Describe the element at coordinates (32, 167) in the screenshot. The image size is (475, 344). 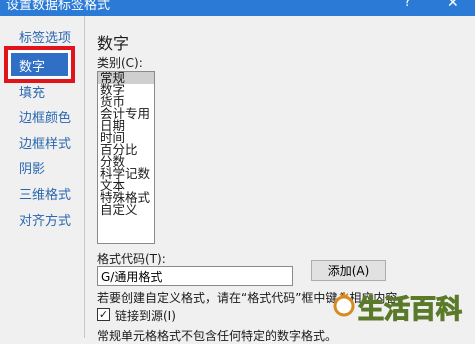
I see `sidebar-item-shadow: 阴影` at that location.